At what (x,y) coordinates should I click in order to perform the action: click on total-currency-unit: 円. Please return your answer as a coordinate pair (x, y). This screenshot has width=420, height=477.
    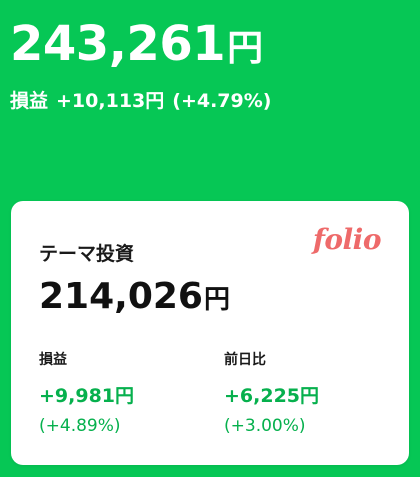
    Looking at the image, I should click on (245, 48).